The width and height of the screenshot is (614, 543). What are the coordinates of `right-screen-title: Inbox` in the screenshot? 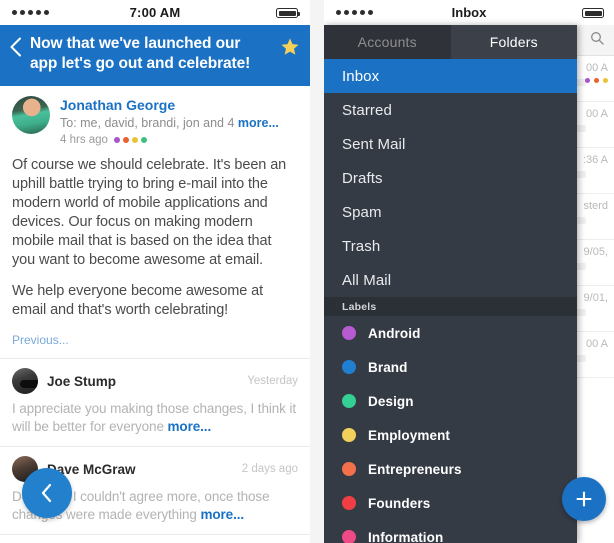 It's located at (469, 12).